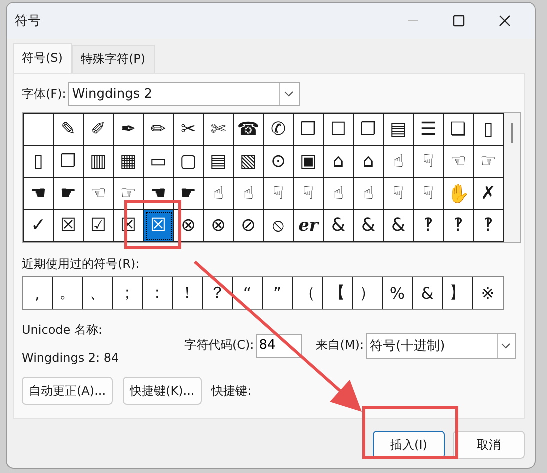 This screenshot has width=547, height=473. Describe the element at coordinates (249, 130) in the screenshot. I see `symbol-cell: ☎` at that location.